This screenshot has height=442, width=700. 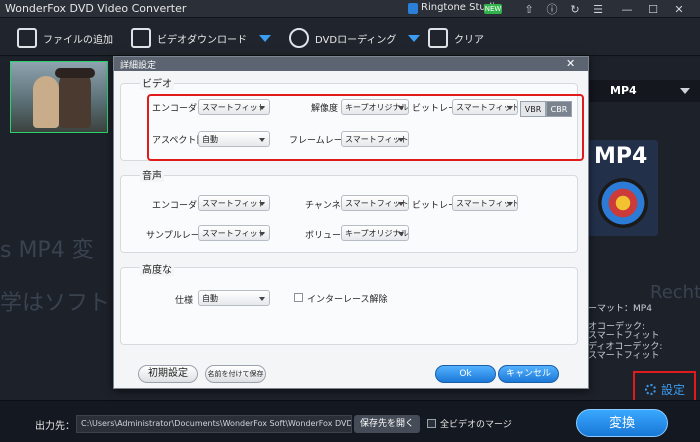 What do you see at coordinates (349, 214) in the screenshot?
I see `audio-section` at bounding box center [349, 214].